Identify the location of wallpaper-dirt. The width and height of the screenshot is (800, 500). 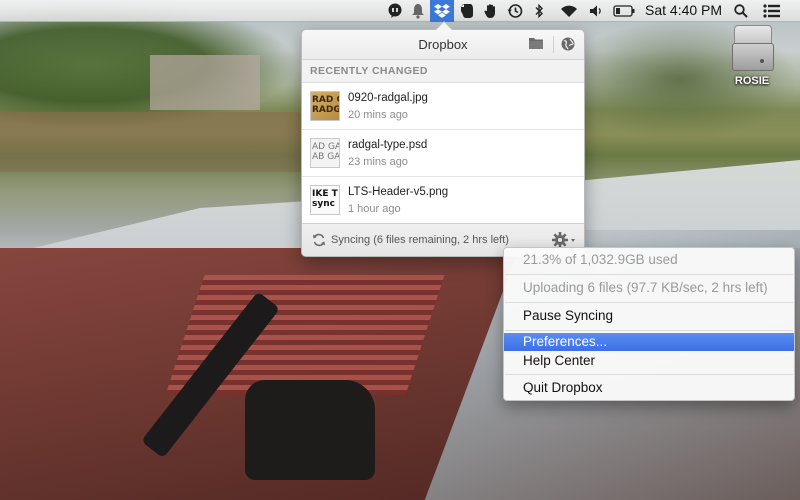
(165, 142).